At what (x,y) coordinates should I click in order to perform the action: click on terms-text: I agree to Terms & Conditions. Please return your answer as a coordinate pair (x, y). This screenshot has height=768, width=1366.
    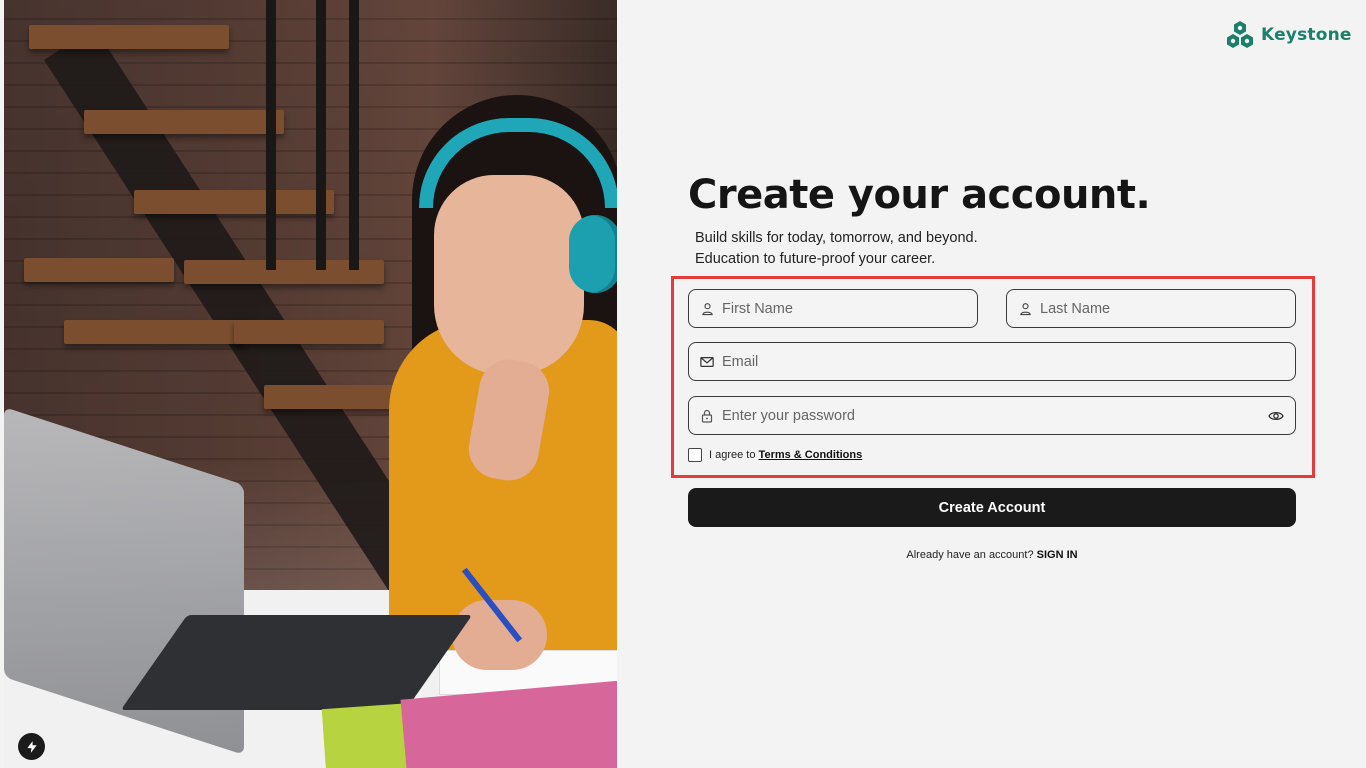
    Looking at the image, I should click on (785, 455).